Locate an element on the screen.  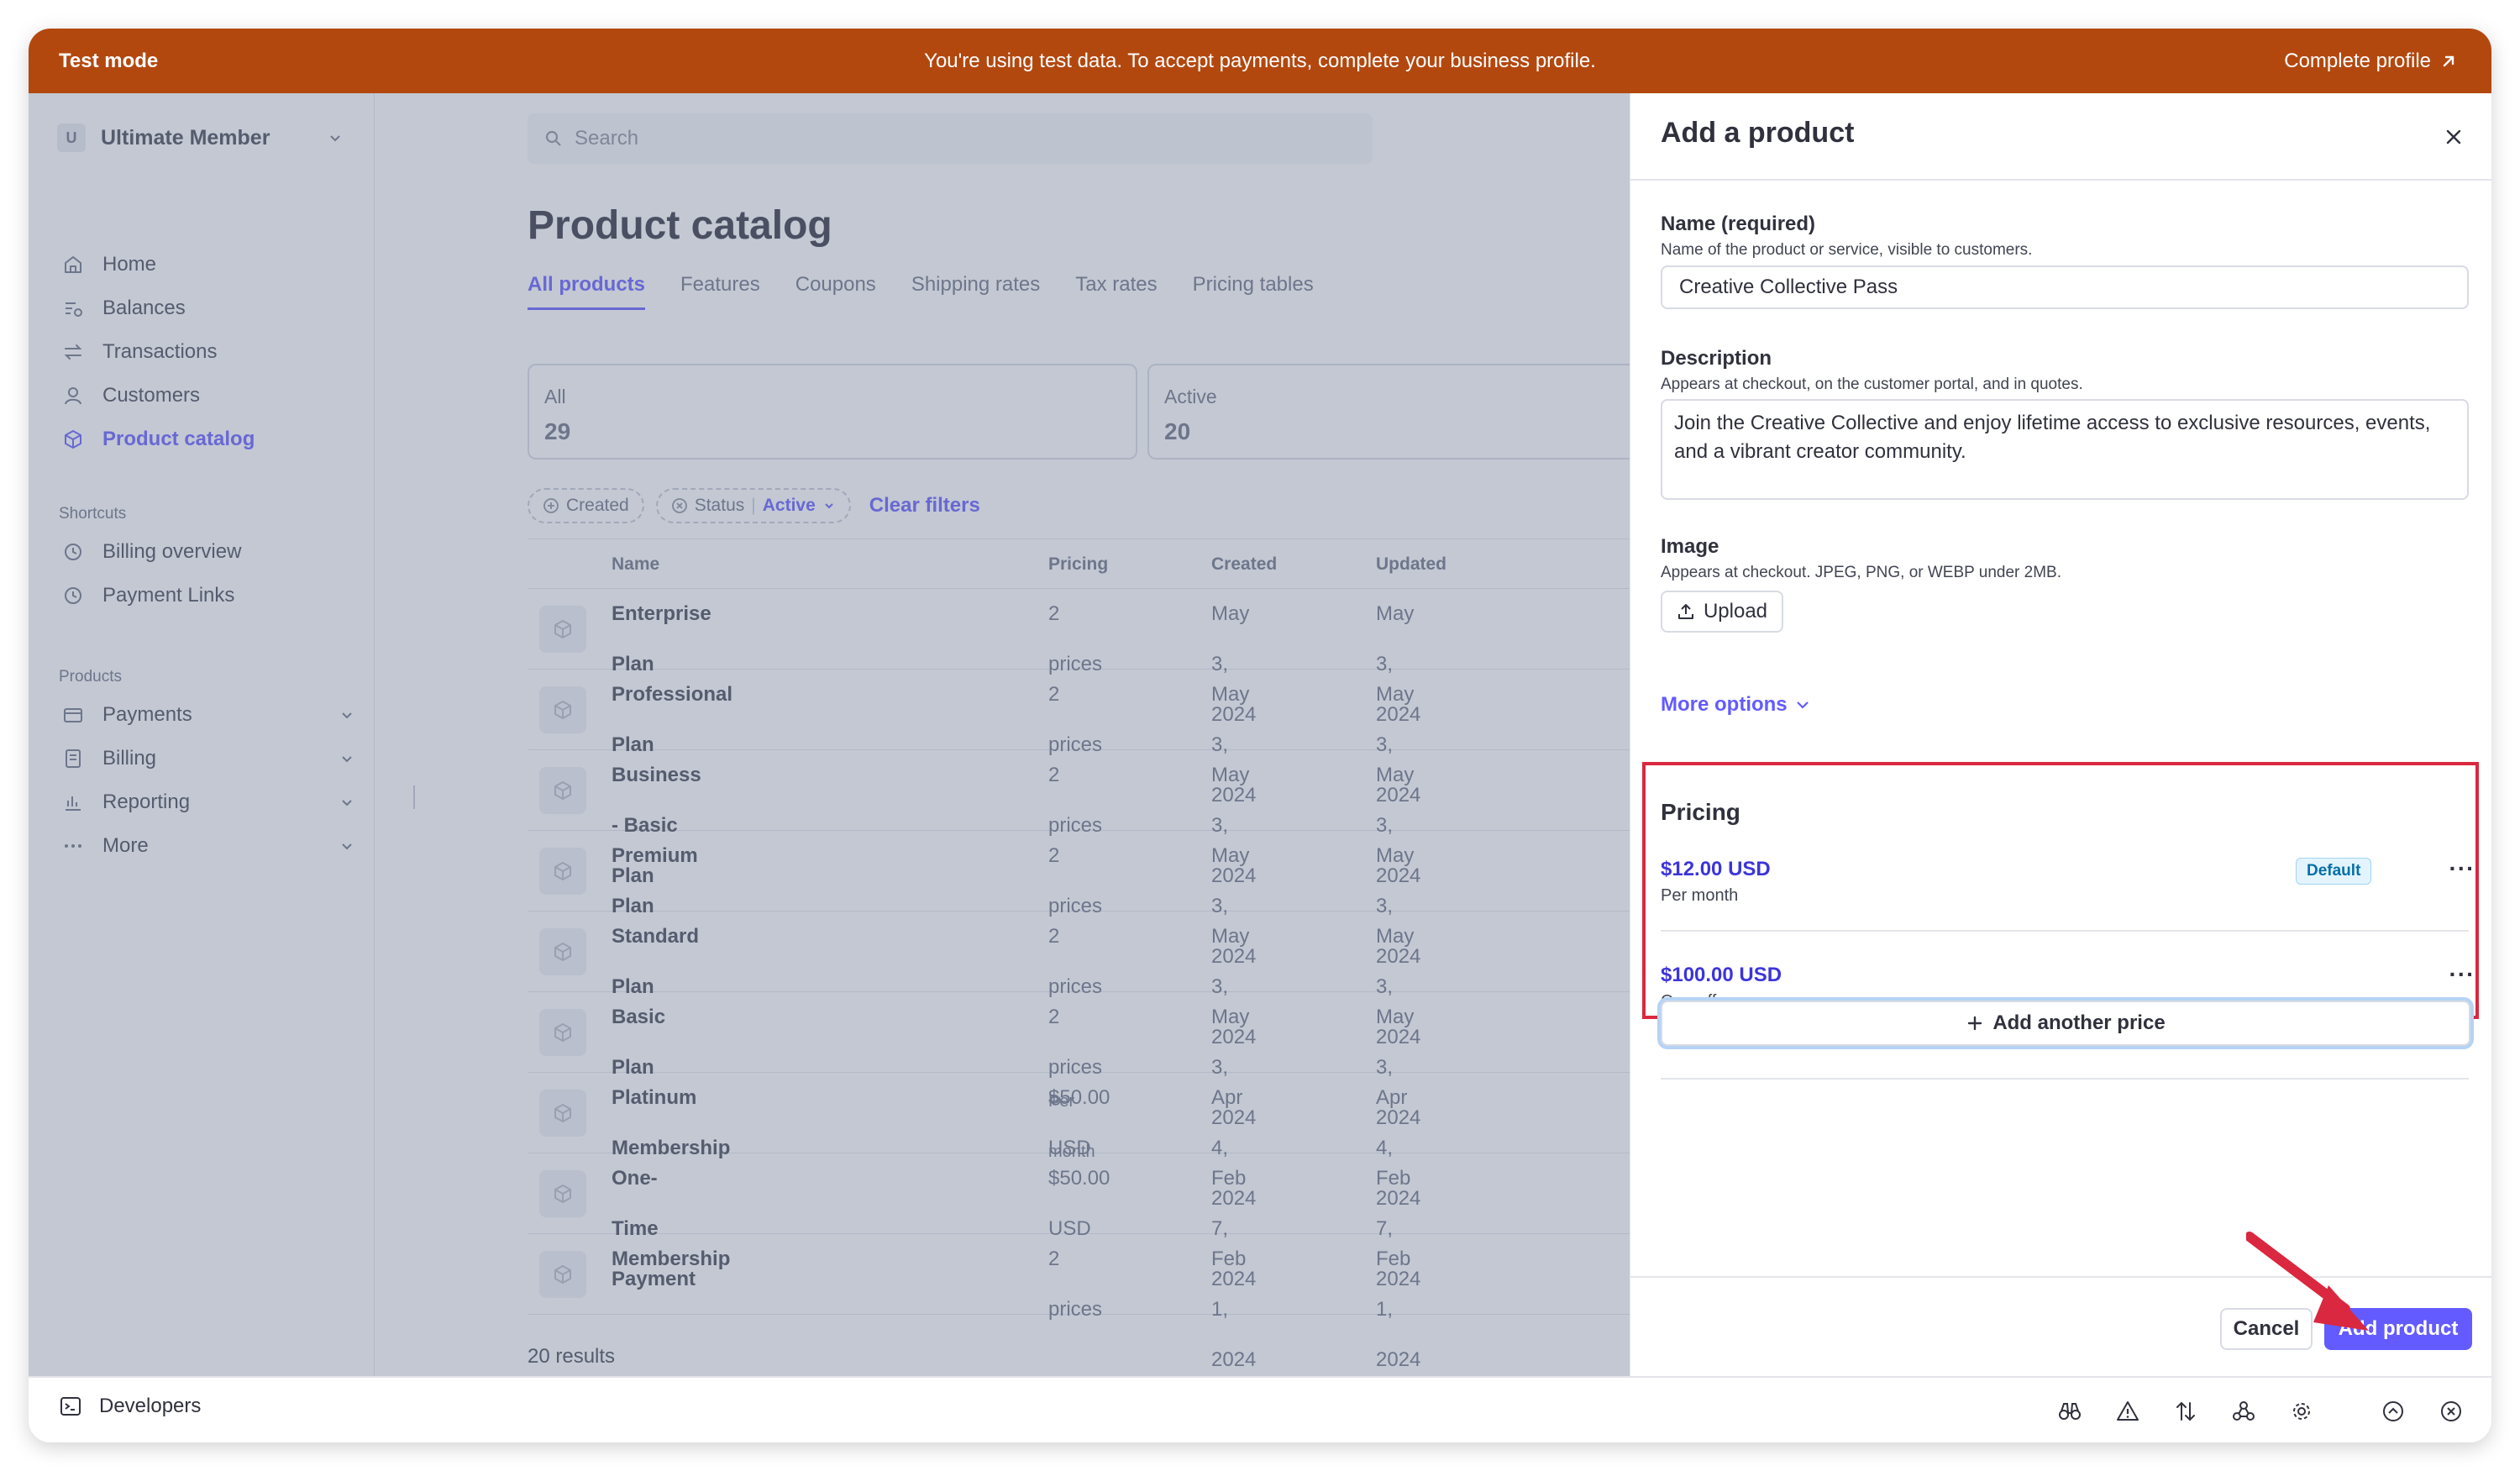
drawer-title: Add a product is located at coordinates (1758, 133).